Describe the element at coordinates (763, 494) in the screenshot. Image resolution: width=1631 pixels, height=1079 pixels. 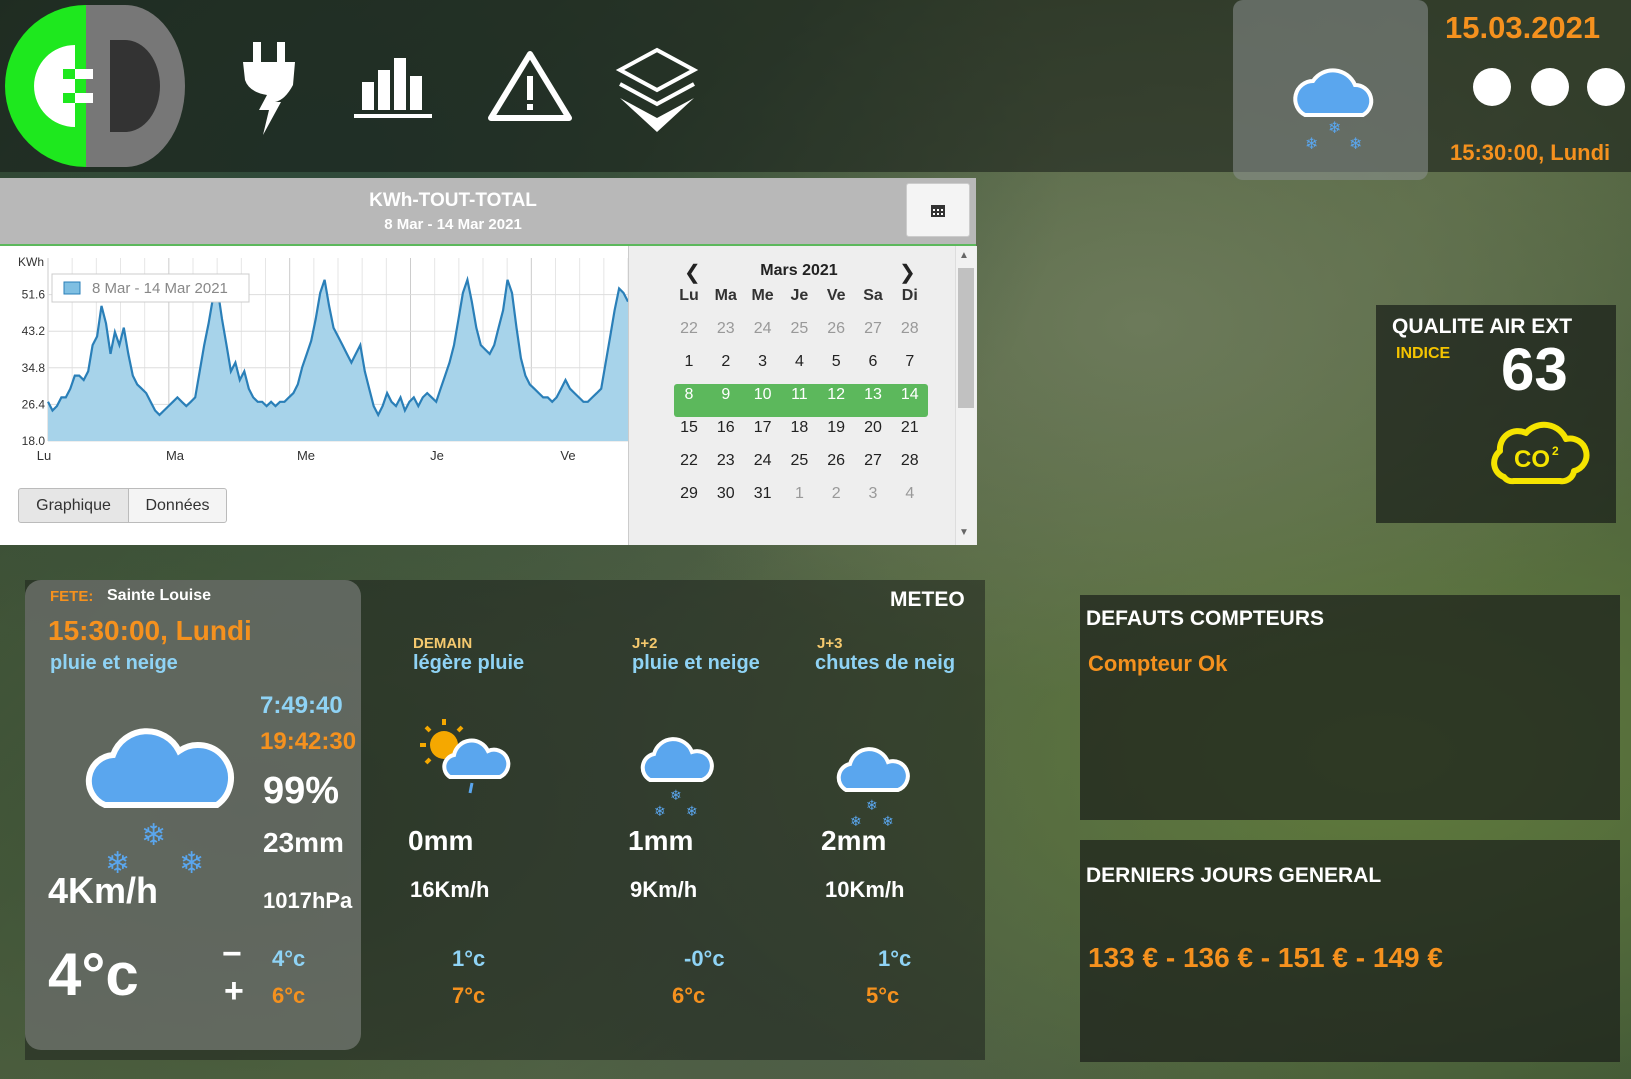
I see `calendar-day: 31` at that location.